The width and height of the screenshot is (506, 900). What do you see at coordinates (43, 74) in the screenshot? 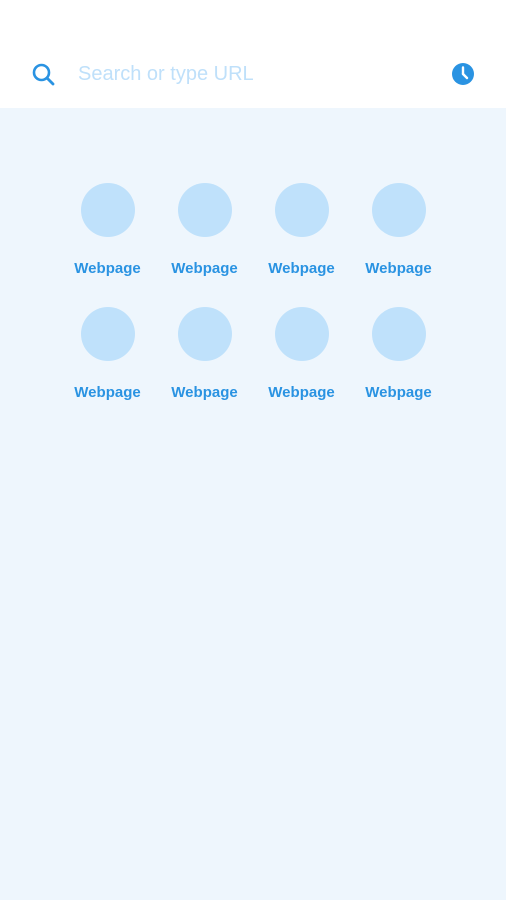
I see `search-icon` at bounding box center [43, 74].